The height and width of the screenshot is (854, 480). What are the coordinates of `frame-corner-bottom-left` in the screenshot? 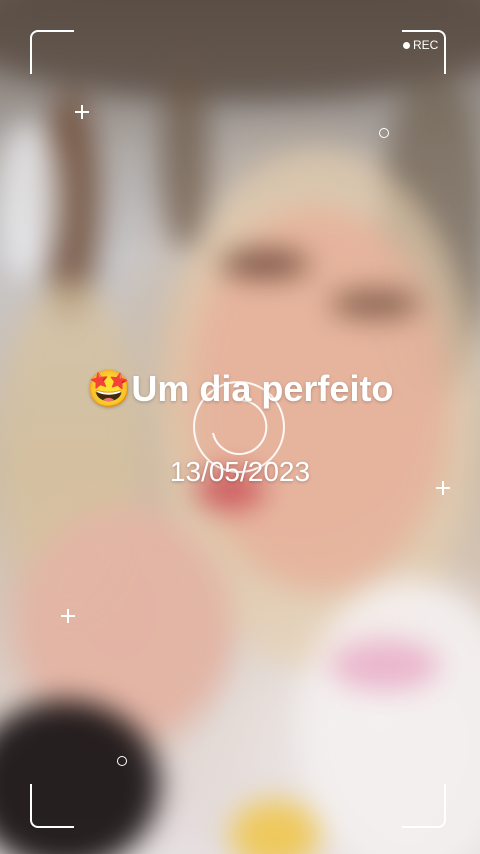 It's located at (52, 806).